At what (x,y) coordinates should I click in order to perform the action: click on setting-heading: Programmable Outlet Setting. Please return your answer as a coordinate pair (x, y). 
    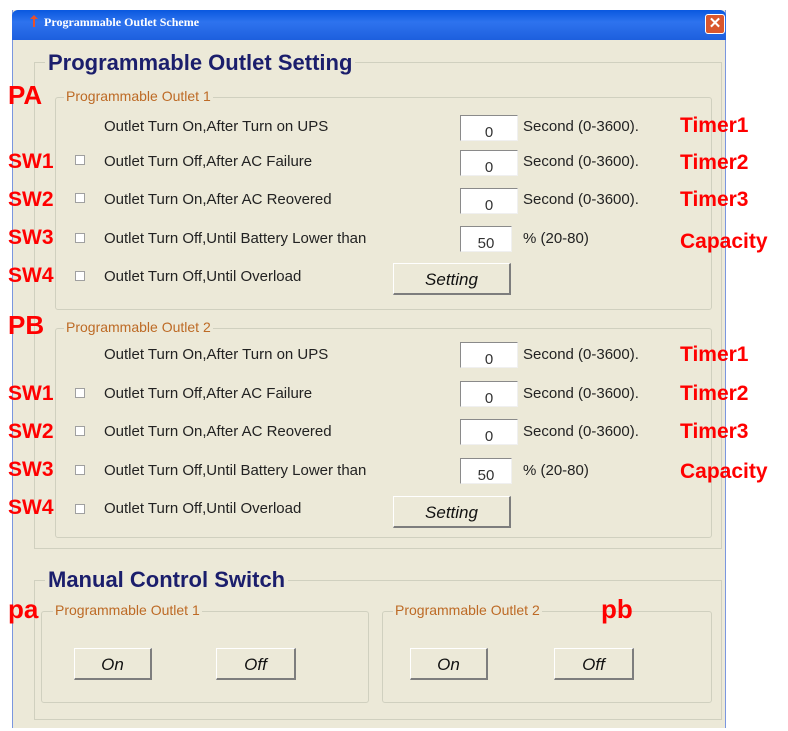
    Looking at the image, I should click on (200, 63).